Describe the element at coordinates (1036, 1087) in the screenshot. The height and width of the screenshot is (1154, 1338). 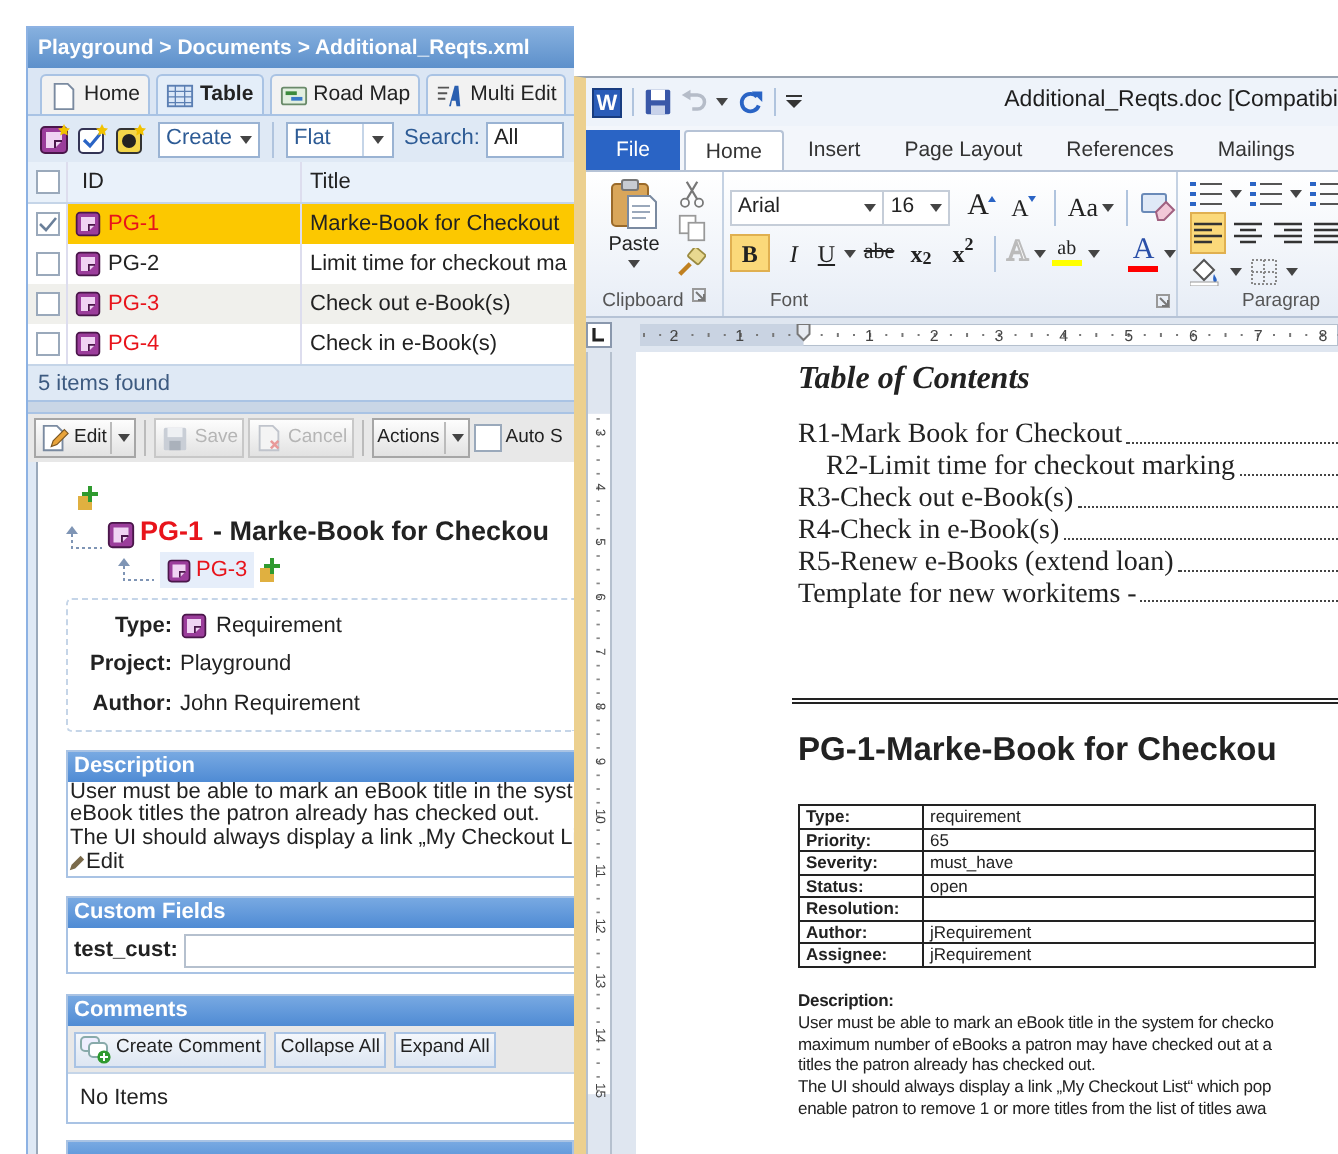
I see `description-line: The UI should always display a link „My Checkout List“ which pop` at that location.